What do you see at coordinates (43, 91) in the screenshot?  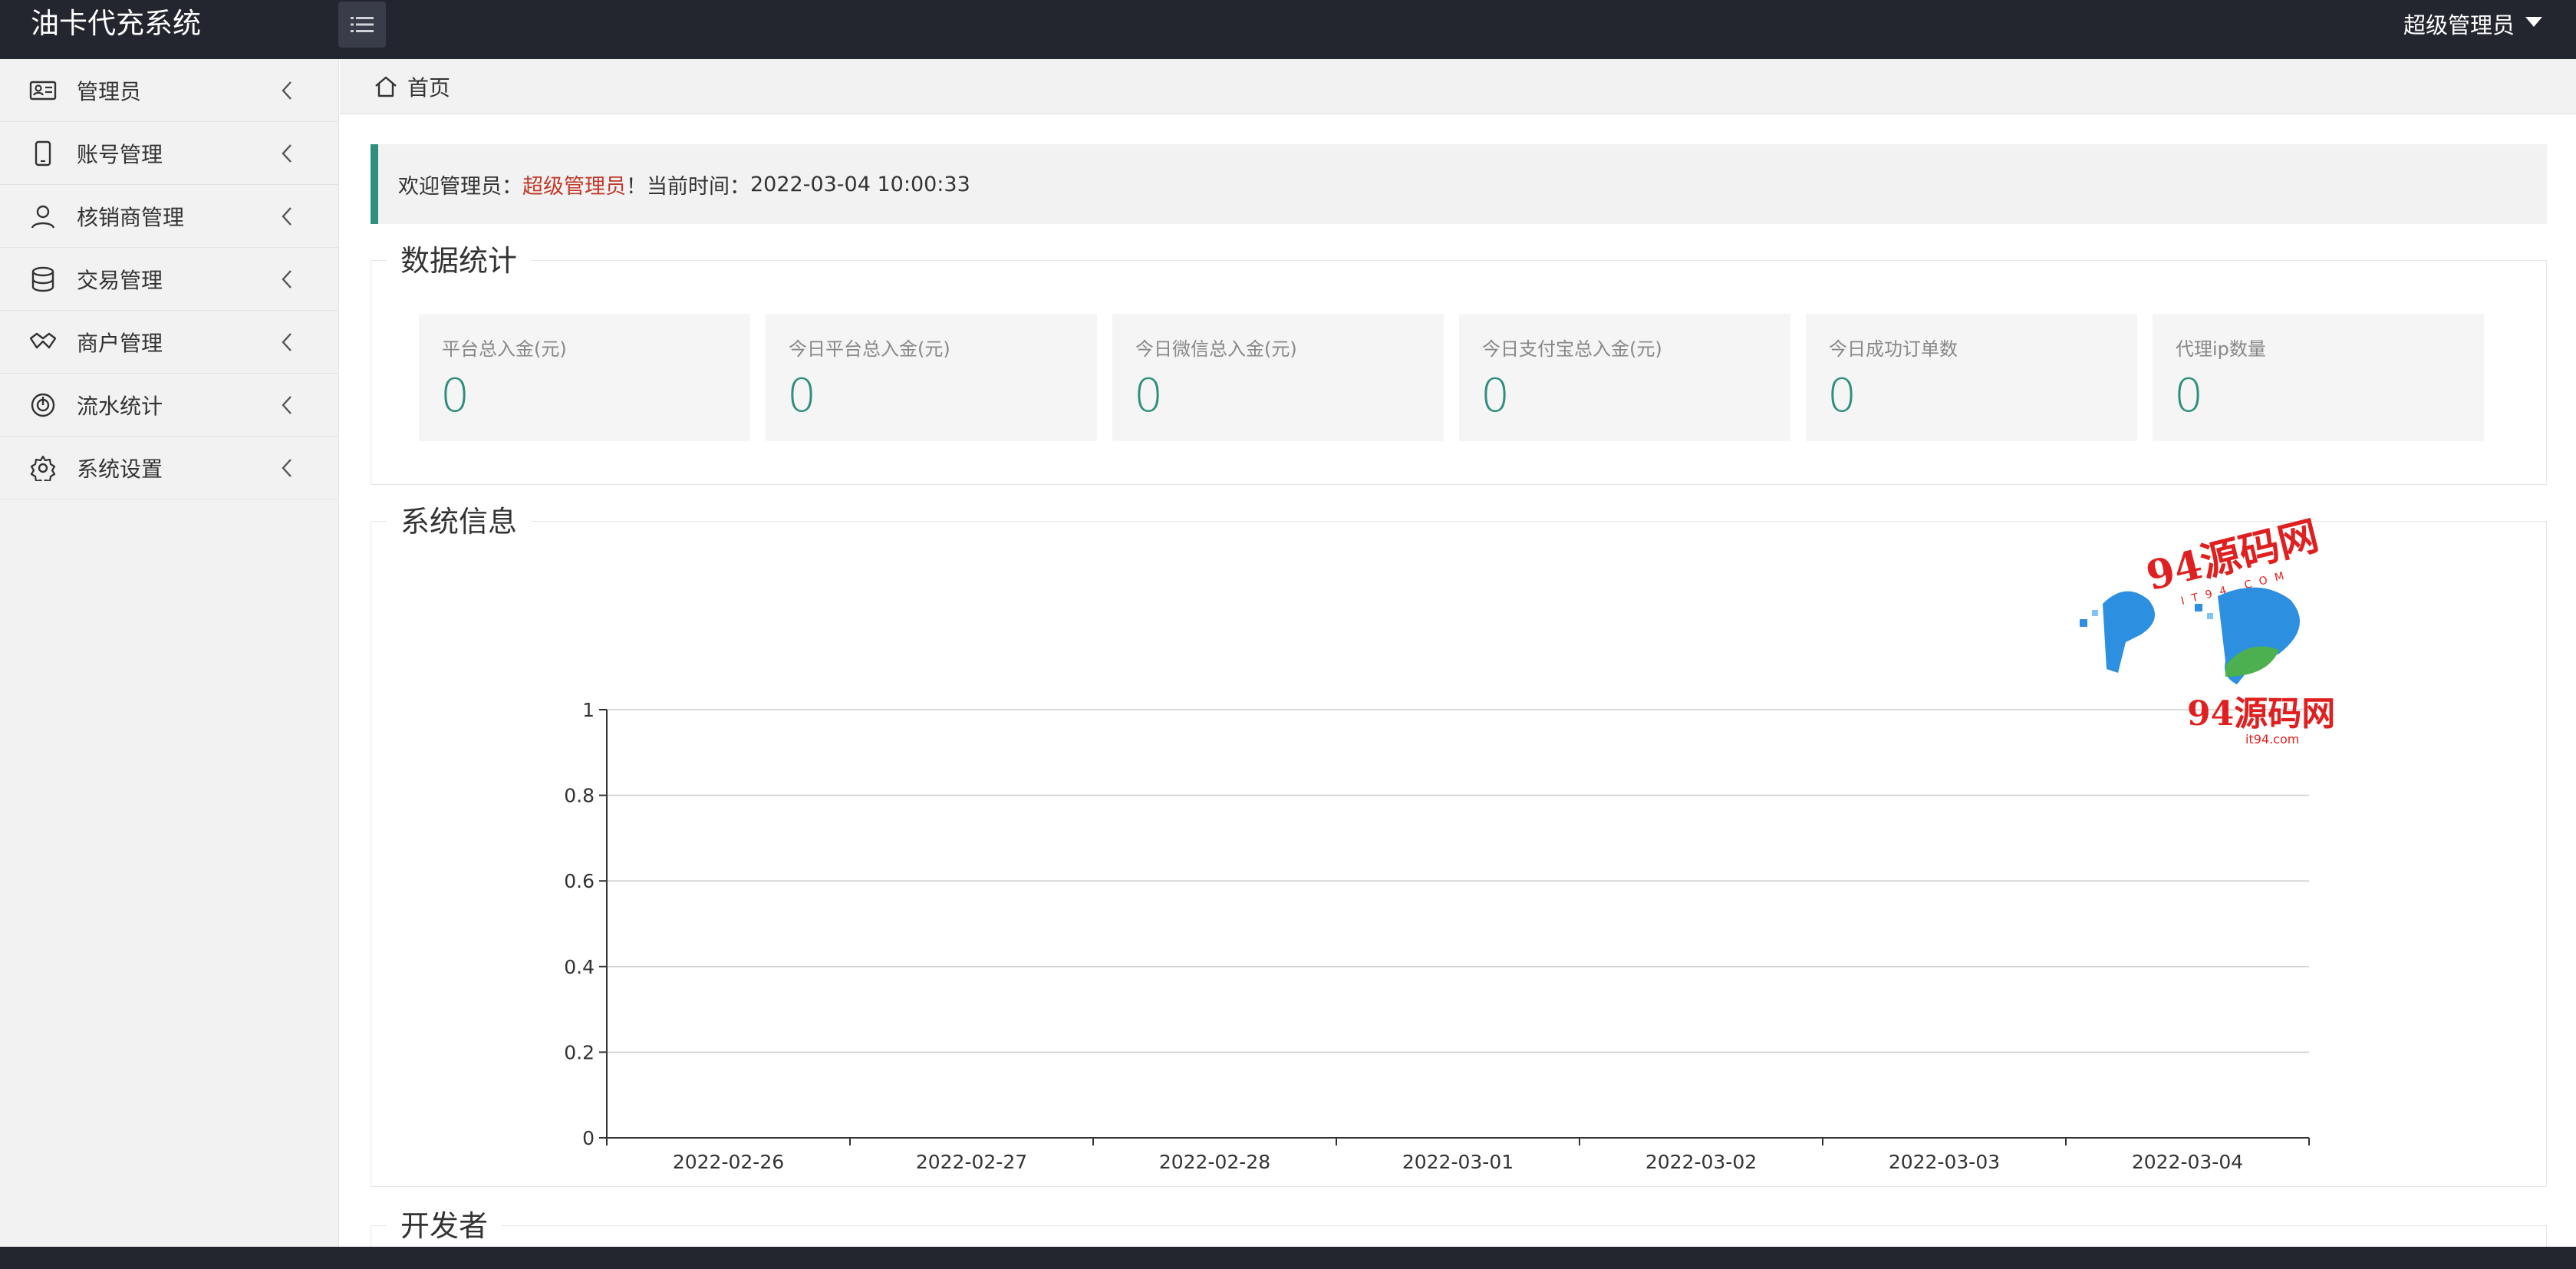 I see `id-card-icon` at bounding box center [43, 91].